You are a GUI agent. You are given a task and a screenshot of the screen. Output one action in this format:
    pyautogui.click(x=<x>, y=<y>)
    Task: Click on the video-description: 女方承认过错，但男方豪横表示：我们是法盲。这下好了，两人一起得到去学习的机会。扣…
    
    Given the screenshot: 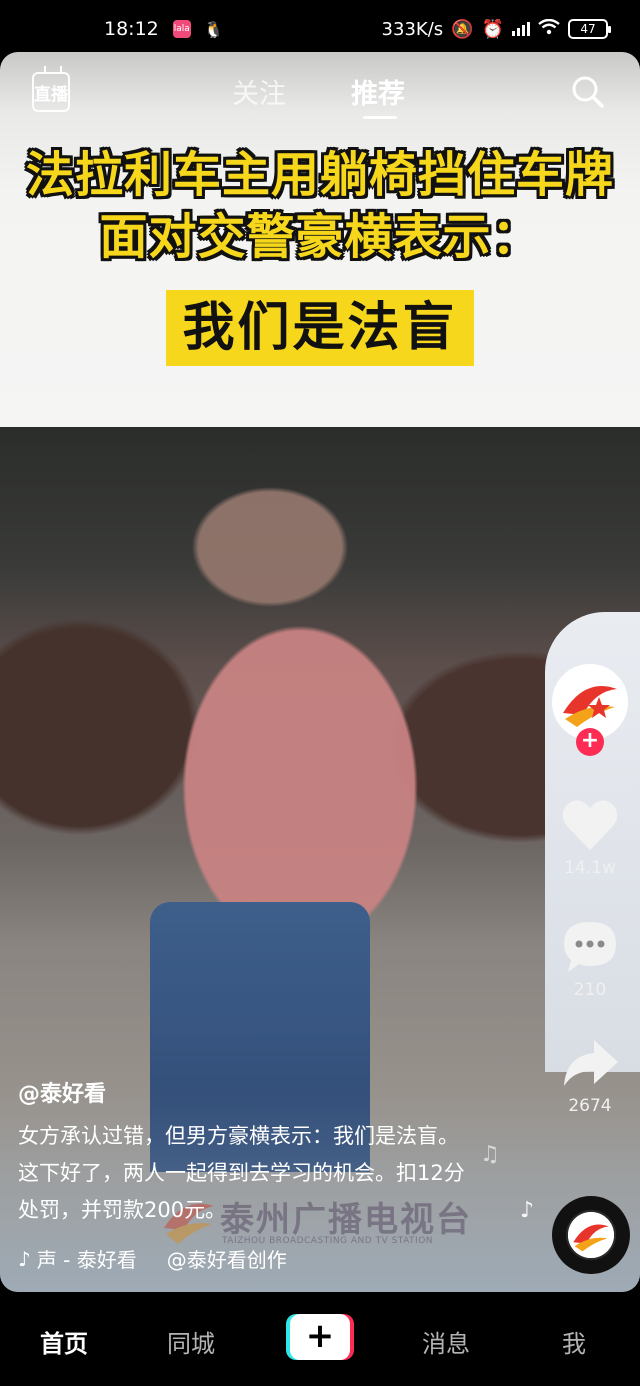 What is the action you would take?
    pyautogui.click(x=241, y=1173)
    